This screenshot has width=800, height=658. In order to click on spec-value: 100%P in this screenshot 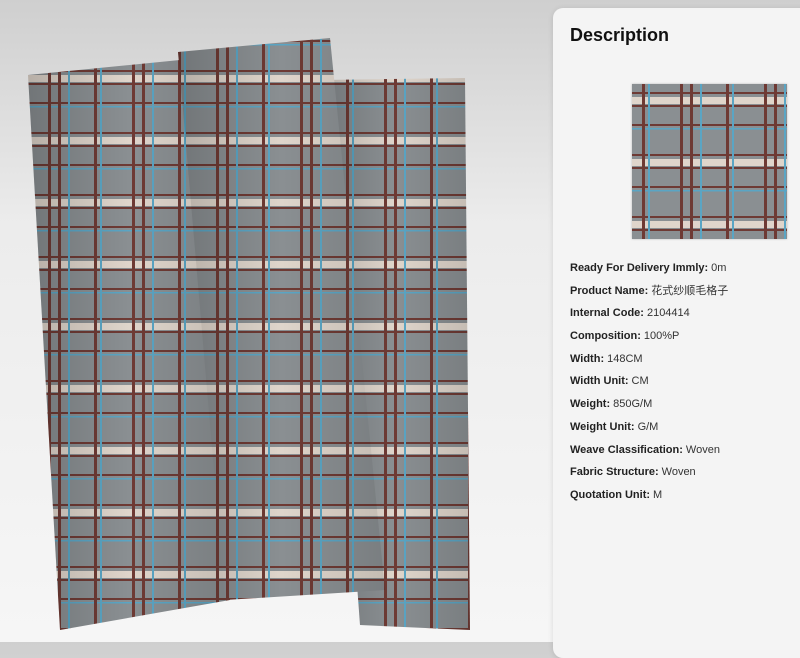, I will do `click(661, 336)`.